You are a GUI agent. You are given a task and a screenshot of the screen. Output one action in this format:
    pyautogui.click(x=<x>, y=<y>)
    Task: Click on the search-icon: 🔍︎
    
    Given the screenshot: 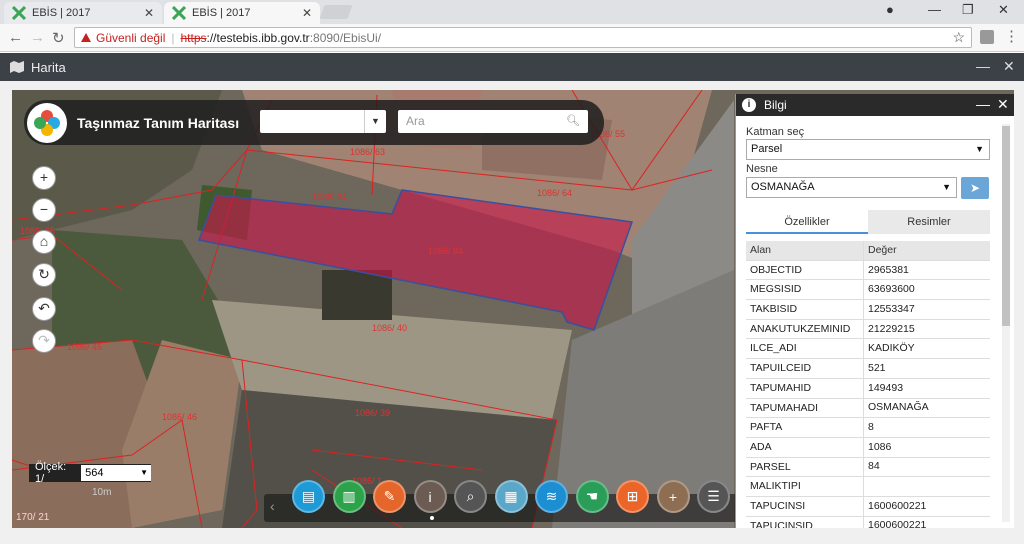 What is the action you would take?
    pyautogui.click(x=573, y=121)
    